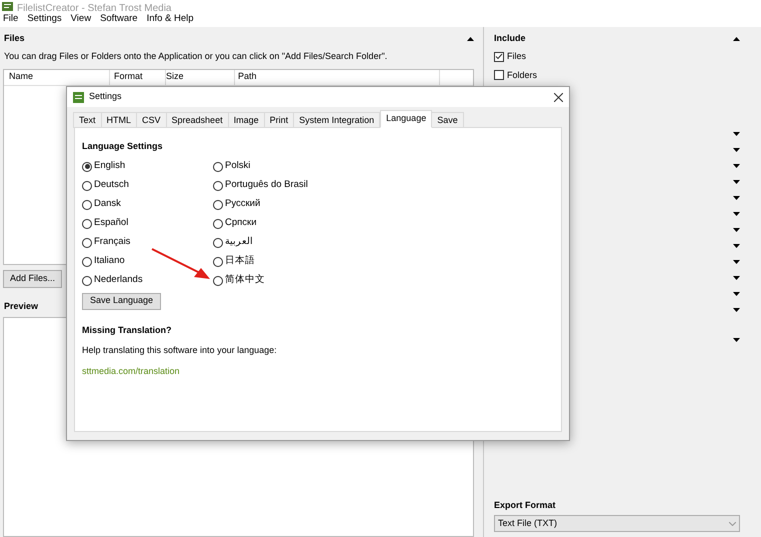 The image size is (761, 537). What do you see at coordinates (137, 77) in the screenshot?
I see `column-header: Format` at bounding box center [137, 77].